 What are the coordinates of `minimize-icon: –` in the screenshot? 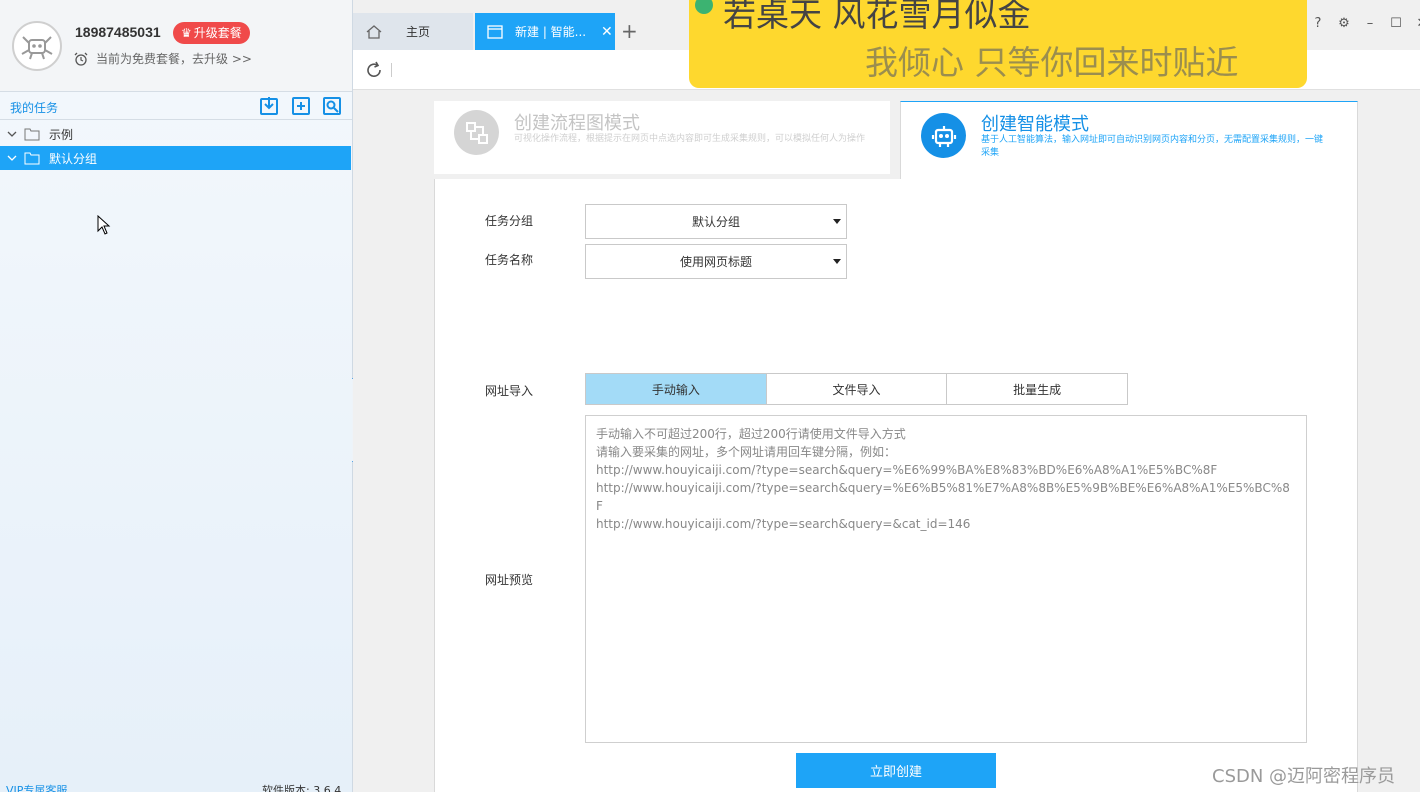 It's located at (1370, 23).